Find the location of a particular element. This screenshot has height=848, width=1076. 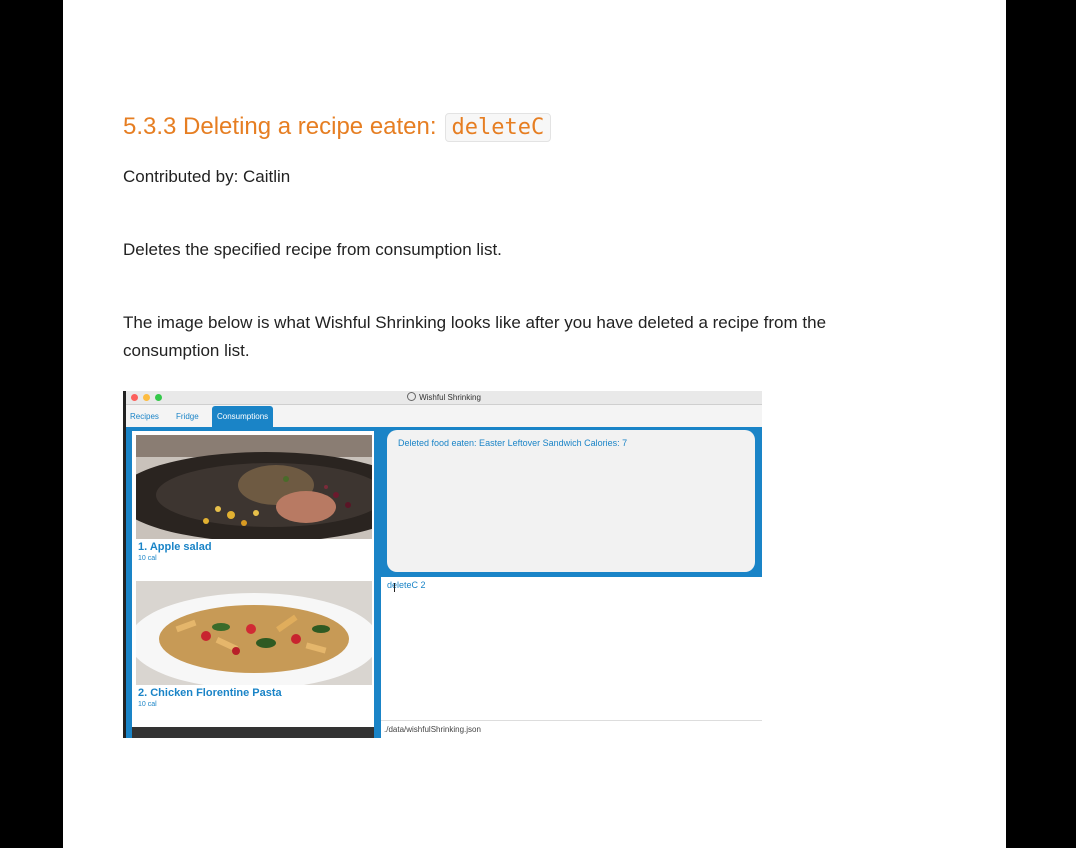

tab-bar: Recipes Fridge Consumptions is located at coordinates (444, 416).